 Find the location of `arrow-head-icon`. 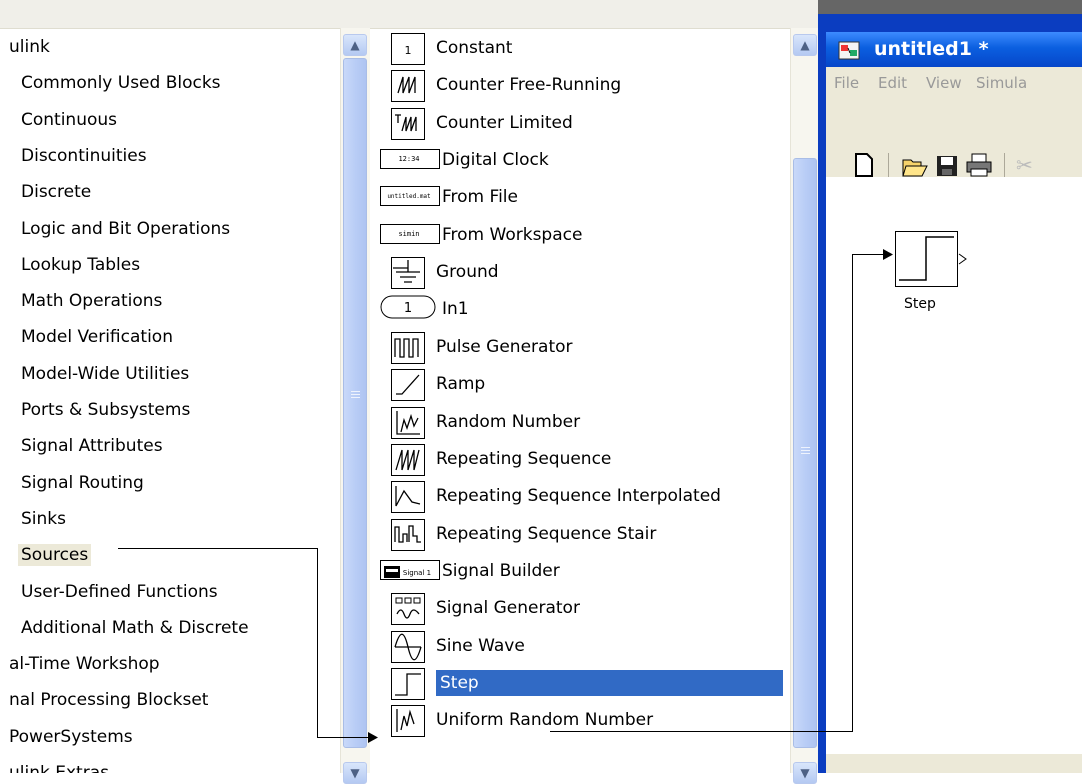

arrow-head-icon is located at coordinates (888, 254).